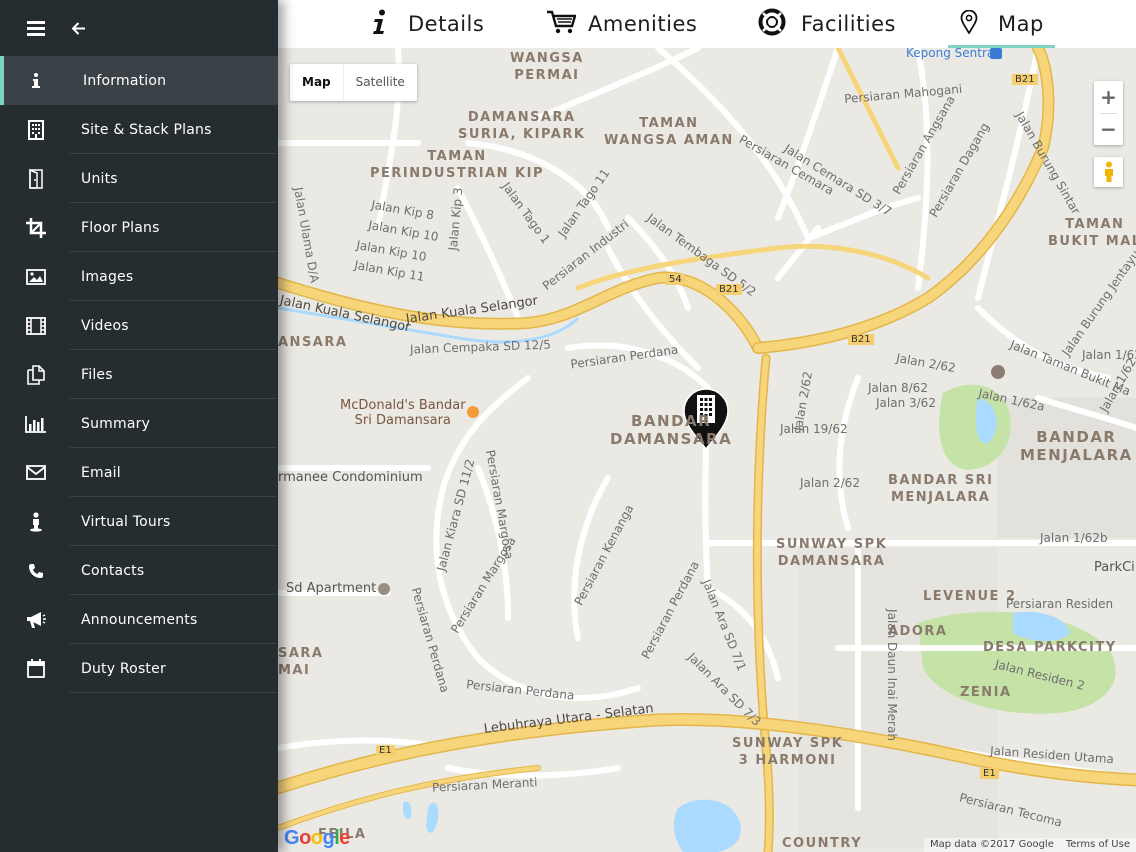 Image resolution: width=1136 pixels, height=852 pixels. What do you see at coordinates (621, 24) in the screenshot?
I see `tab-amenities: Amenities` at bounding box center [621, 24].